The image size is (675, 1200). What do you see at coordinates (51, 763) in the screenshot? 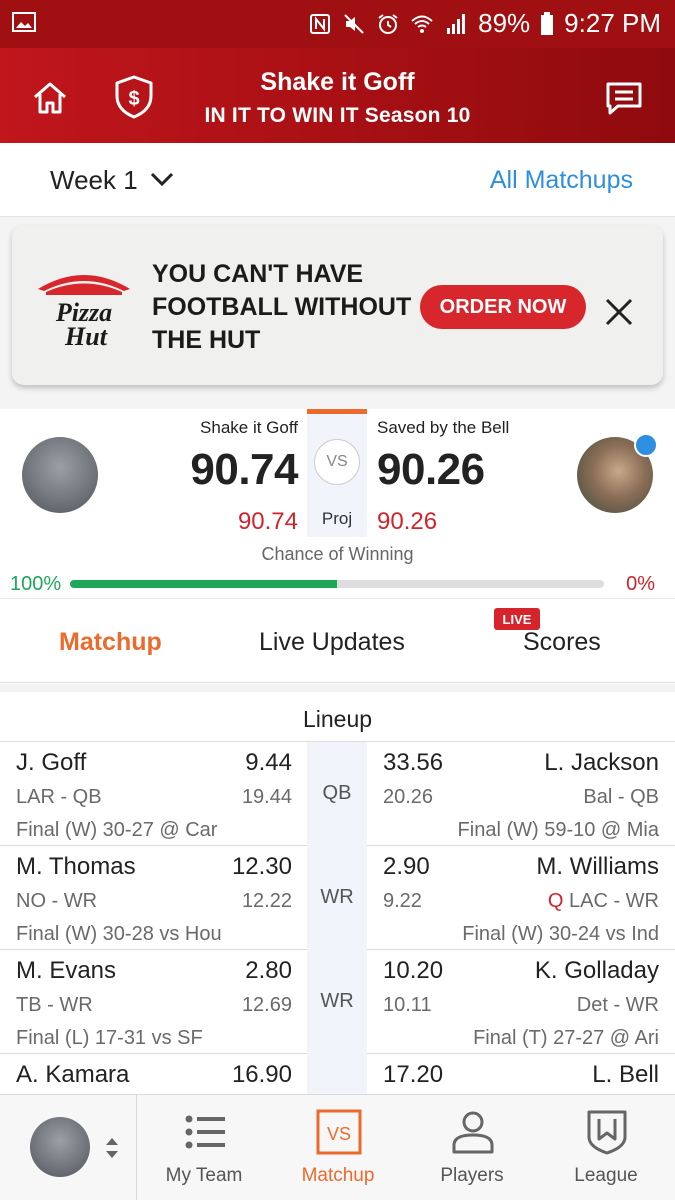
I see `player-name-left: J. Goff` at bounding box center [51, 763].